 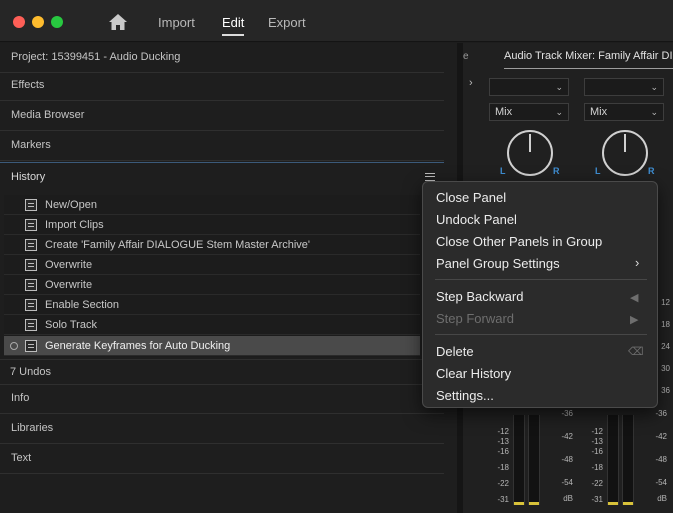 What do you see at coordinates (138, 346) in the screenshot?
I see `history-item-label: Generate Keyframes for Auto Ducking` at bounding box center [138, 346].